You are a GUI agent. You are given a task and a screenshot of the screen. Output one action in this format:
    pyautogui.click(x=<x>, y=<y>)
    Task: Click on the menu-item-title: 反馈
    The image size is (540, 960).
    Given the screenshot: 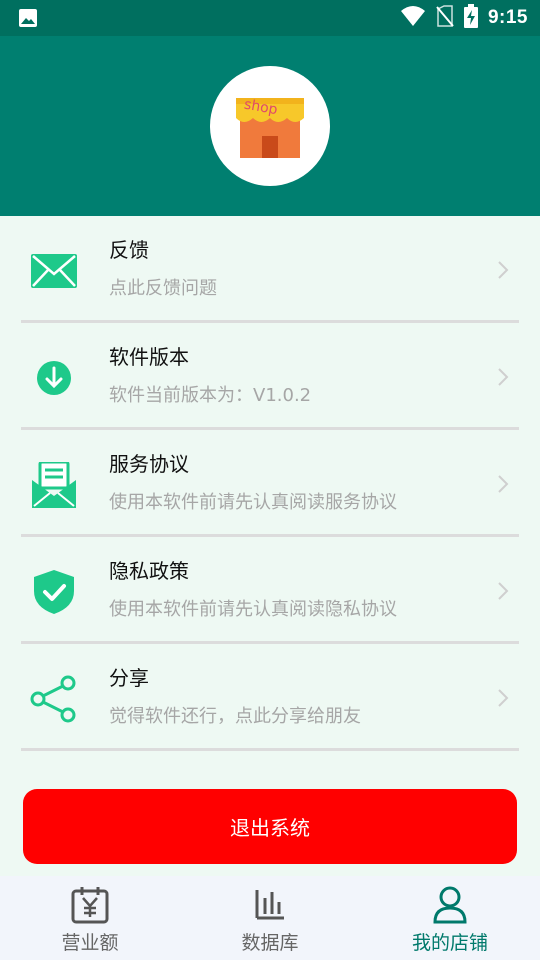 What is the action you would take?
    pyautogui.click(x=129, y=250)
    